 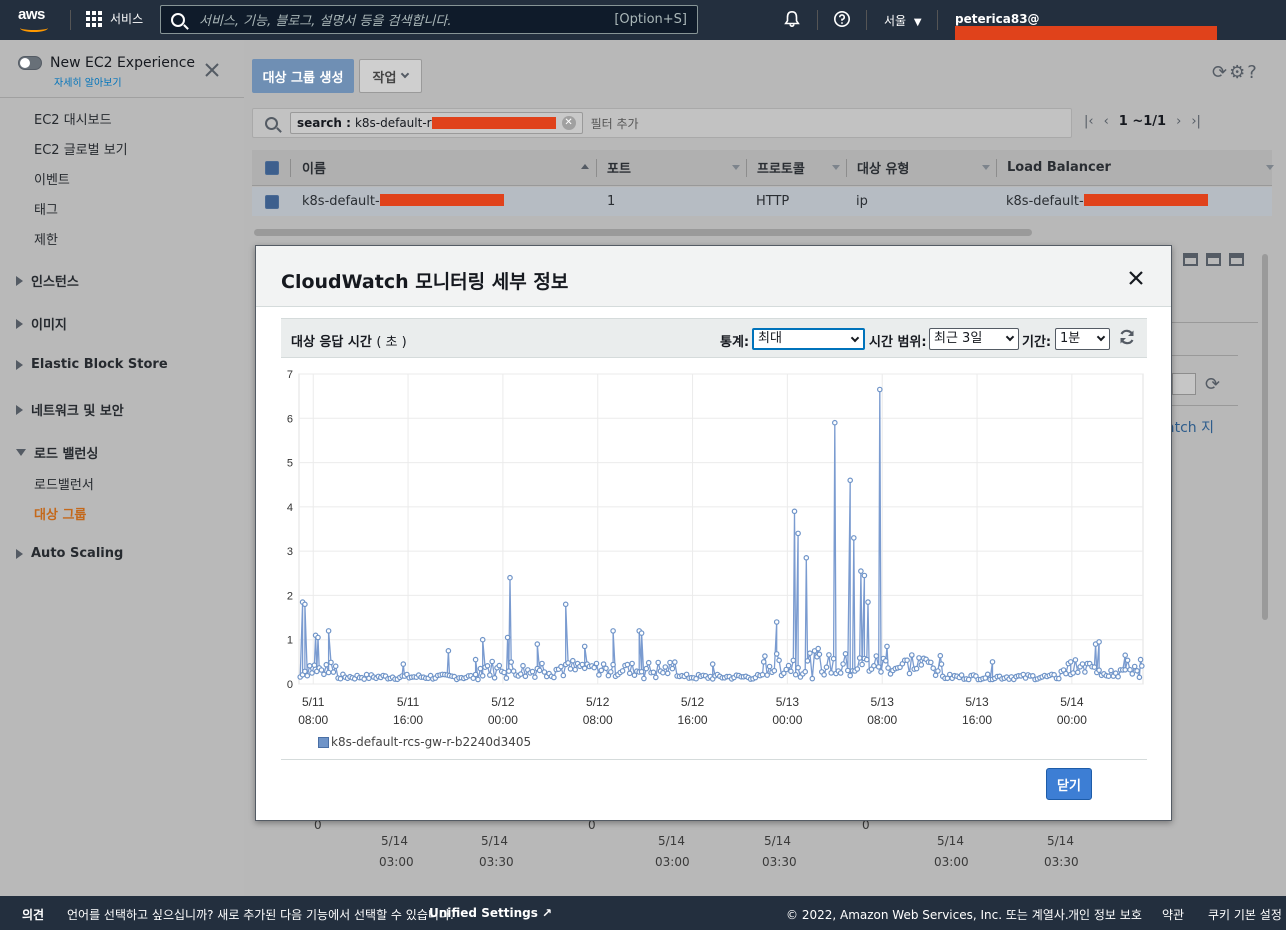 What do you see at coordinates (92, 364) in the screenshot?
I see `sidebar-section-ebs: Elastic Block Store` at bounding box center [92, 364].